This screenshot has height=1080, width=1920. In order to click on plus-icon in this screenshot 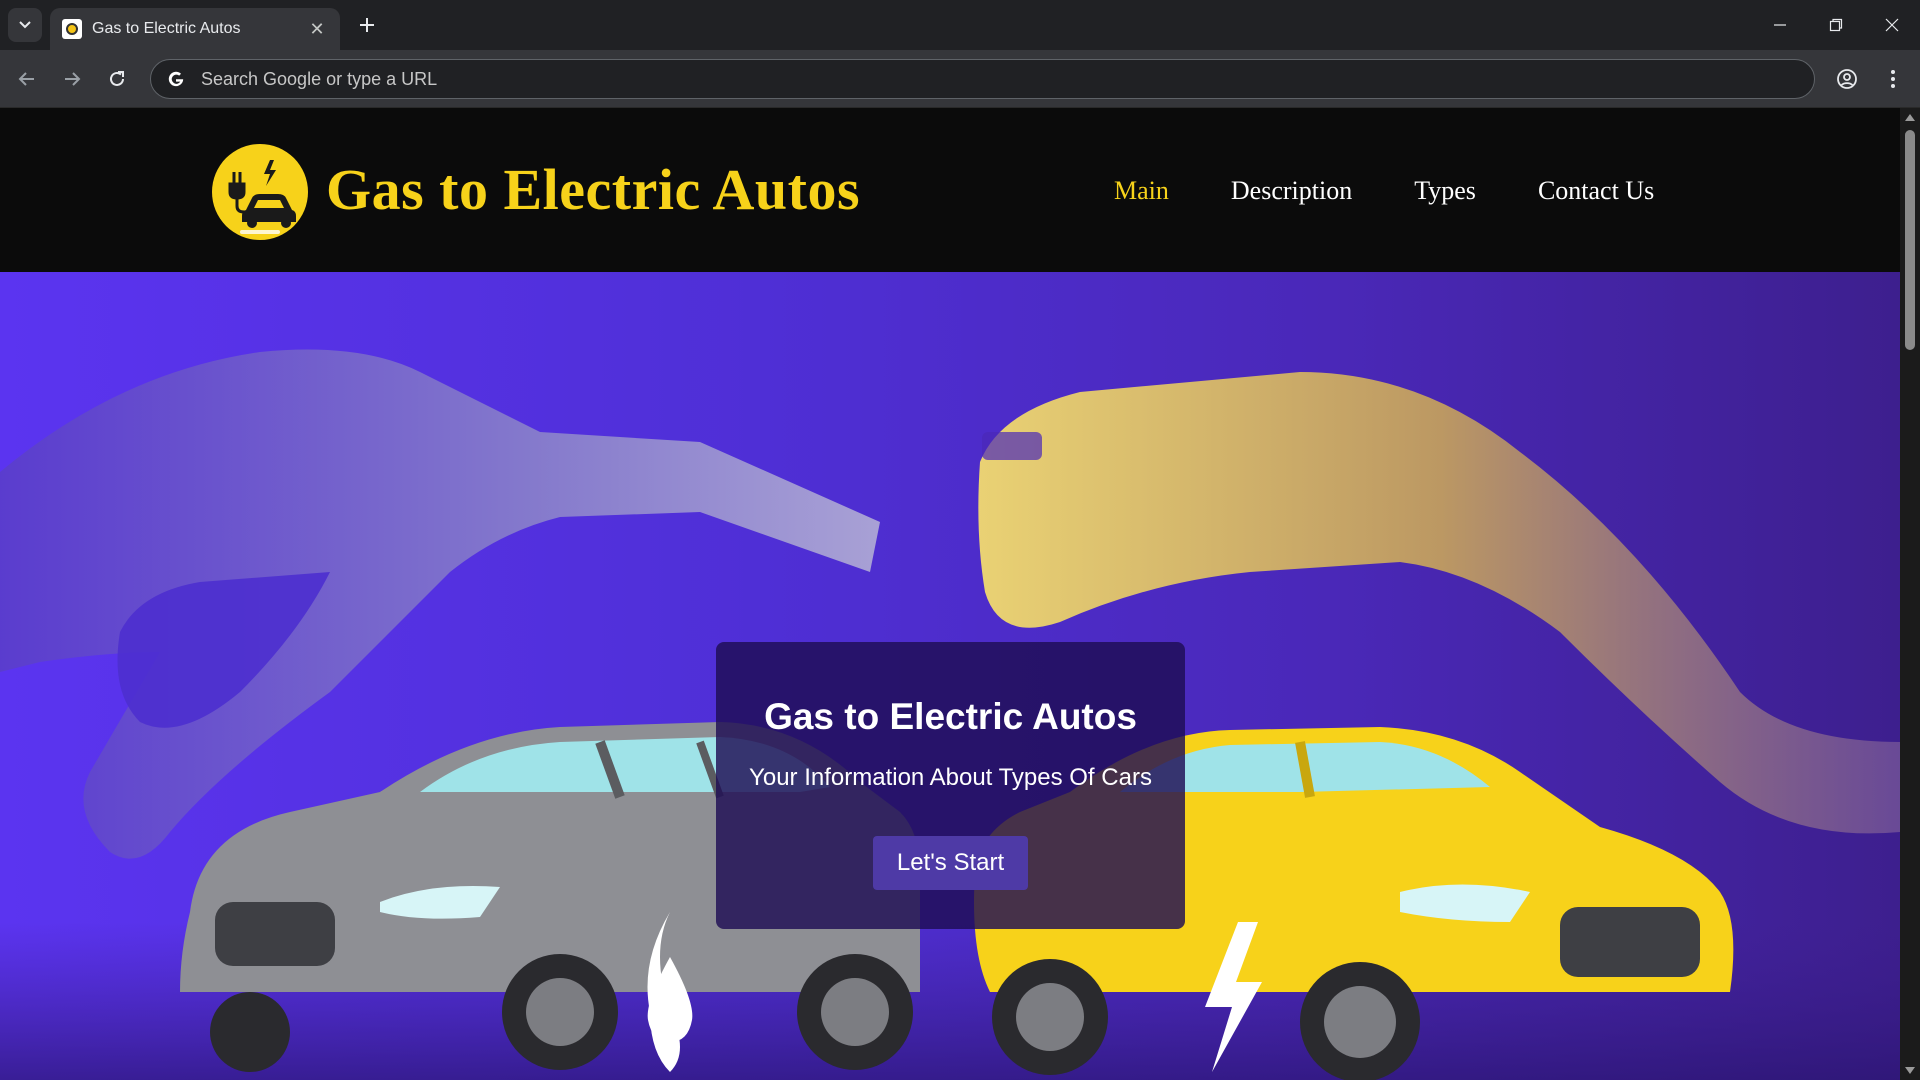, I will do `click(367, 25)`.